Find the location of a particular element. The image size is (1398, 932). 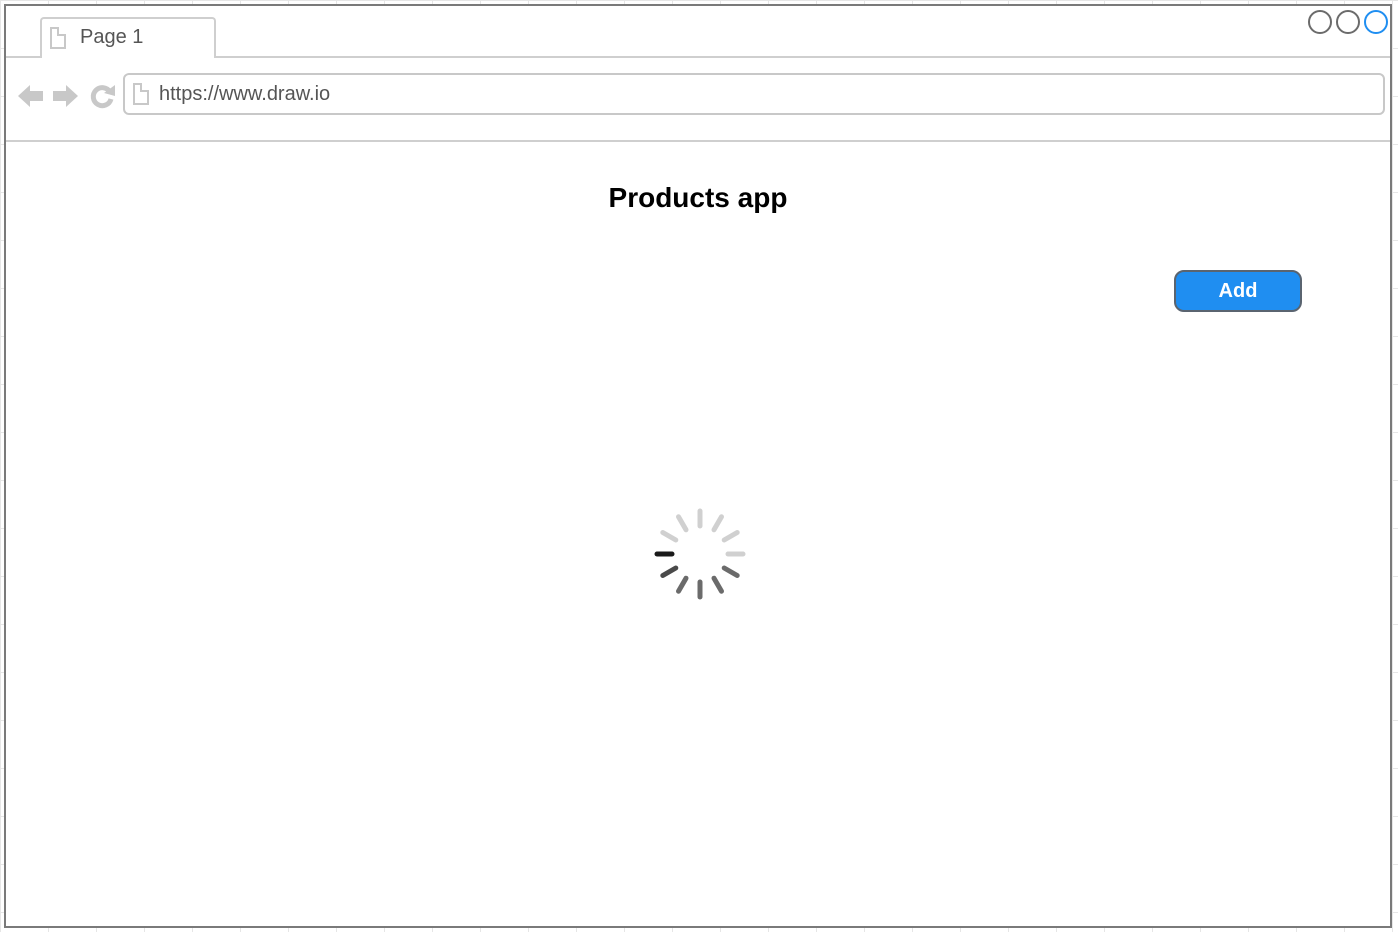

reload-icon is located at coordinates (102, 96).